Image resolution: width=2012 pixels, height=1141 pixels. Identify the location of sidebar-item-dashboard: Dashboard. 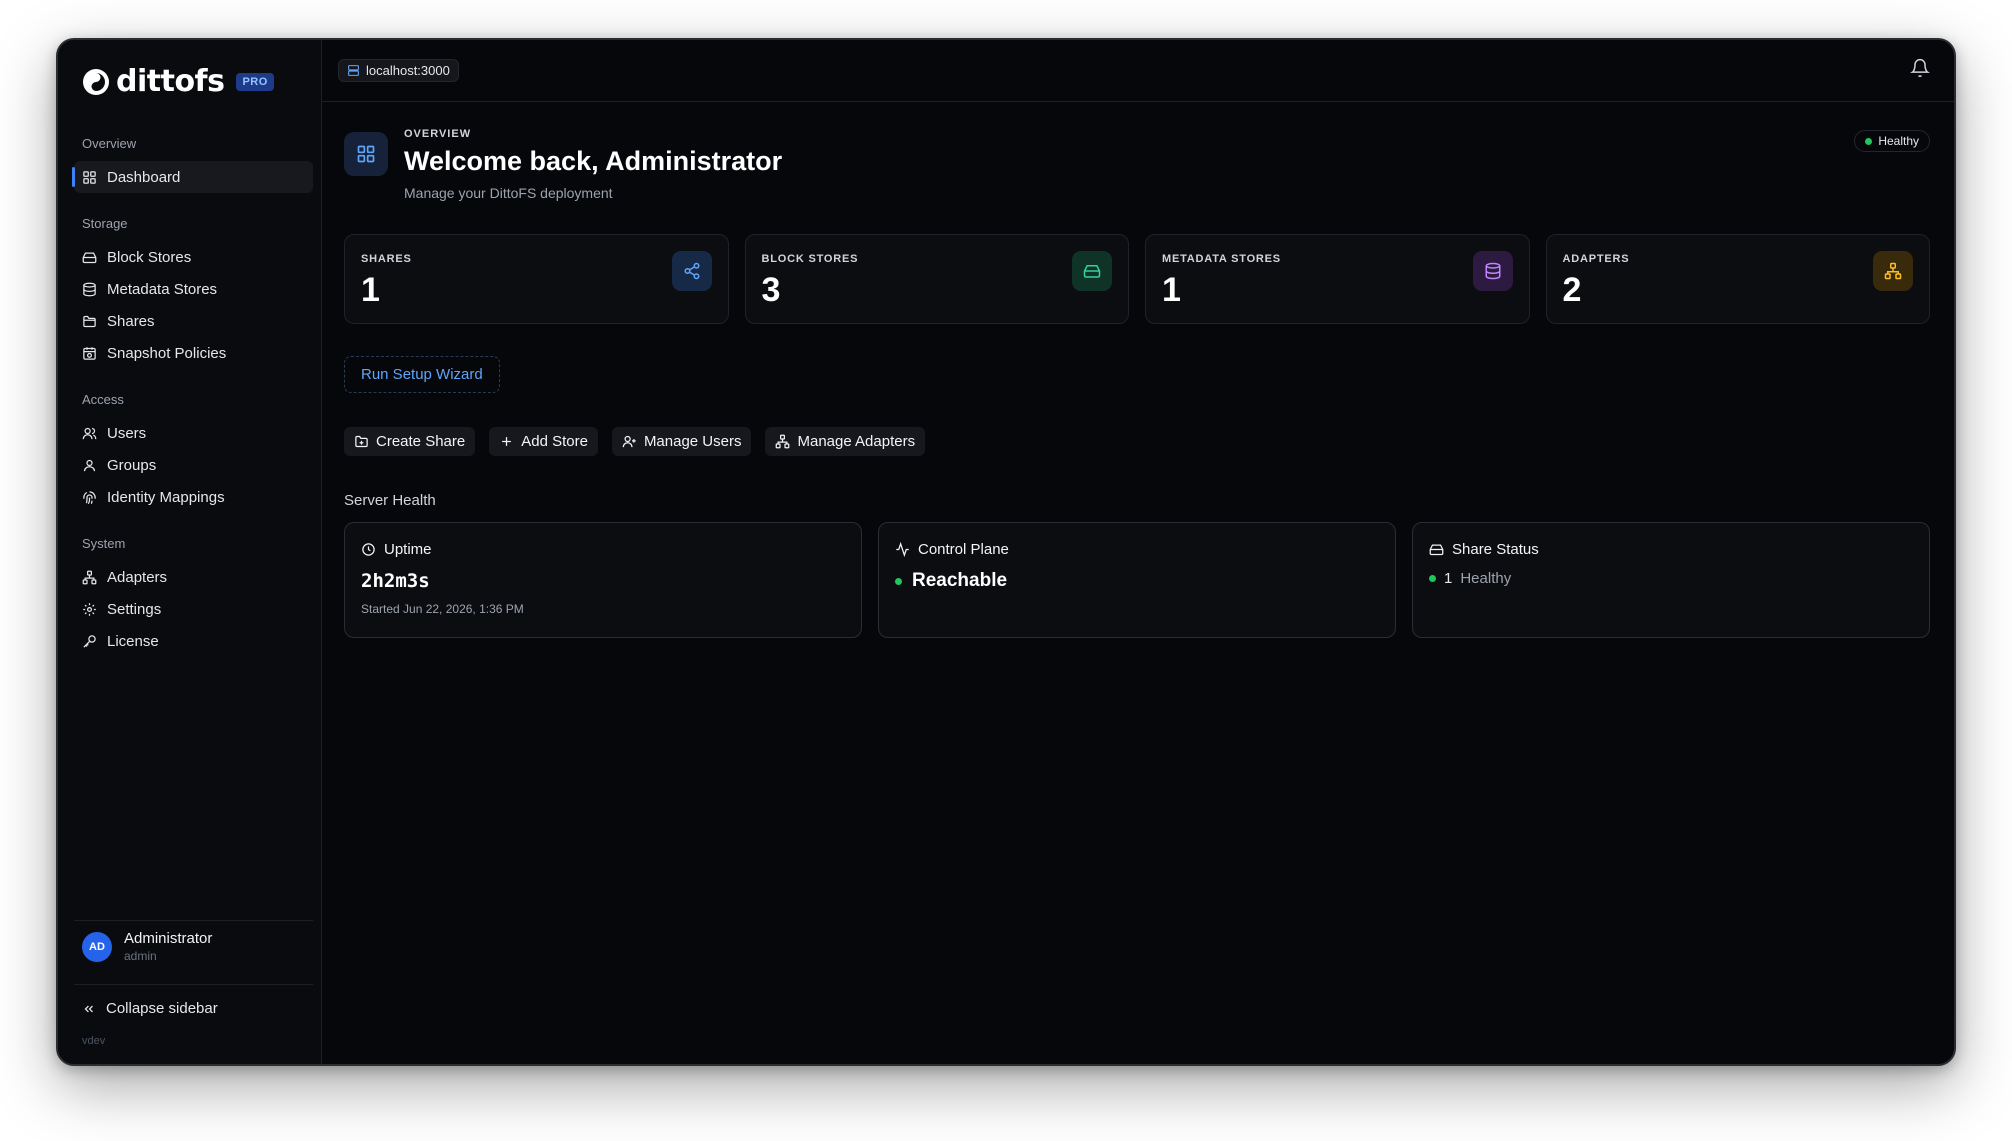
(192, 177).